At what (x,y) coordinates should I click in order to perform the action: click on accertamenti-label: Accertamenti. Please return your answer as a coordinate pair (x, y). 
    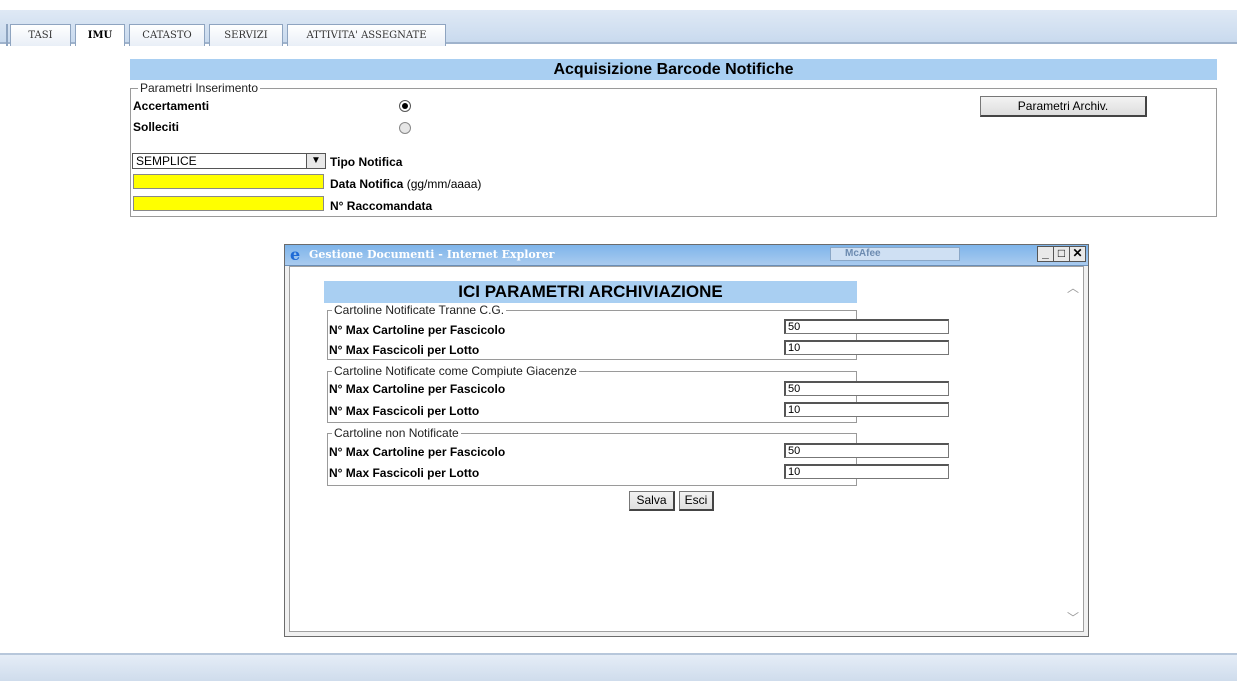
    Looking at the image, I should click on (171, 106).